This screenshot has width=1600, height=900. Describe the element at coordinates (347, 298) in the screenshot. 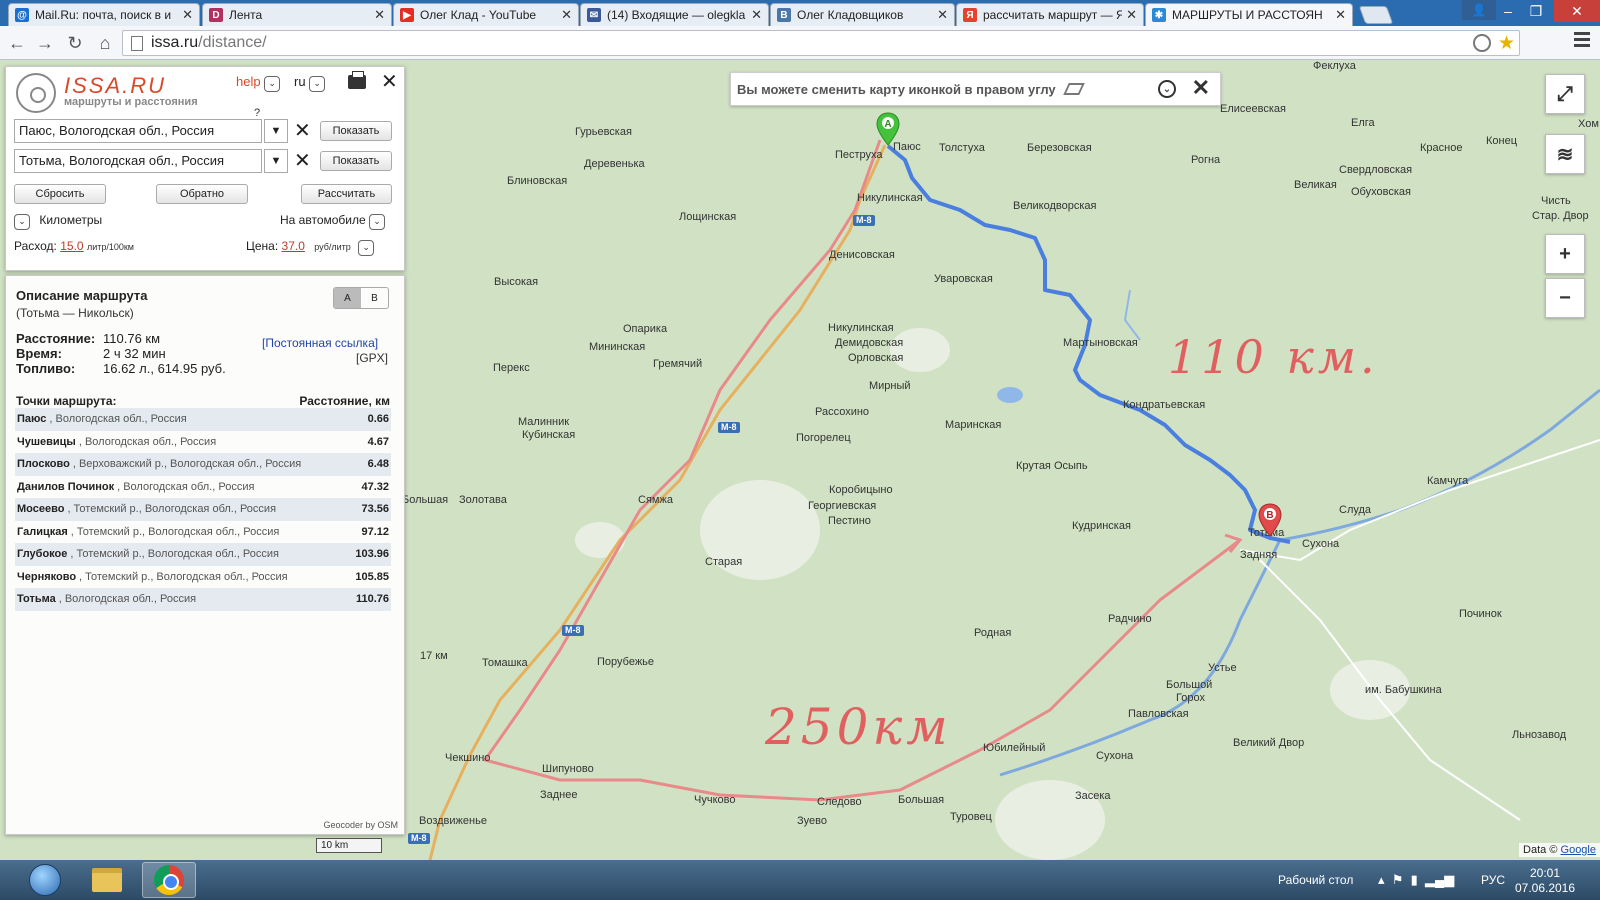

I see `toggle-a: A` at that location.